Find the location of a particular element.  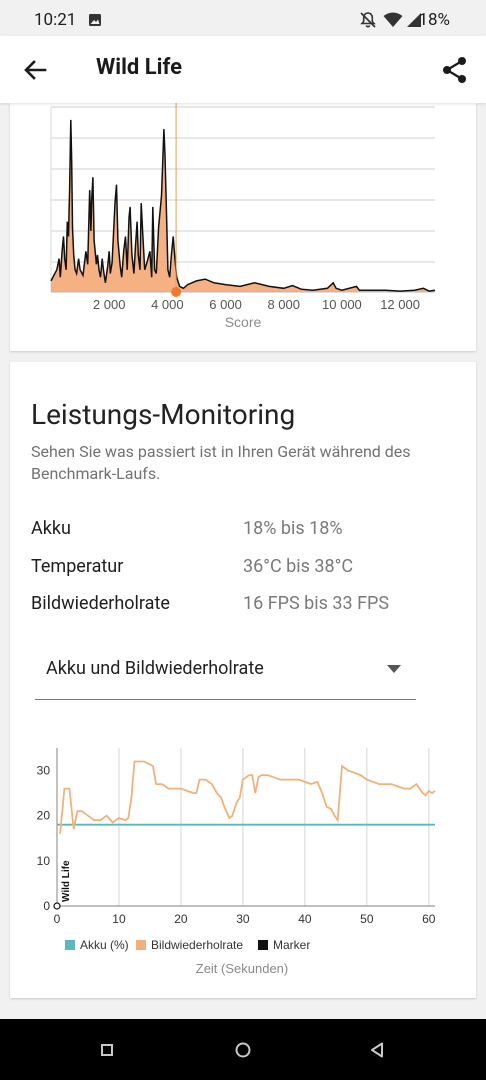

perf-x-tick: 50 is located at coordinates (367, 919).